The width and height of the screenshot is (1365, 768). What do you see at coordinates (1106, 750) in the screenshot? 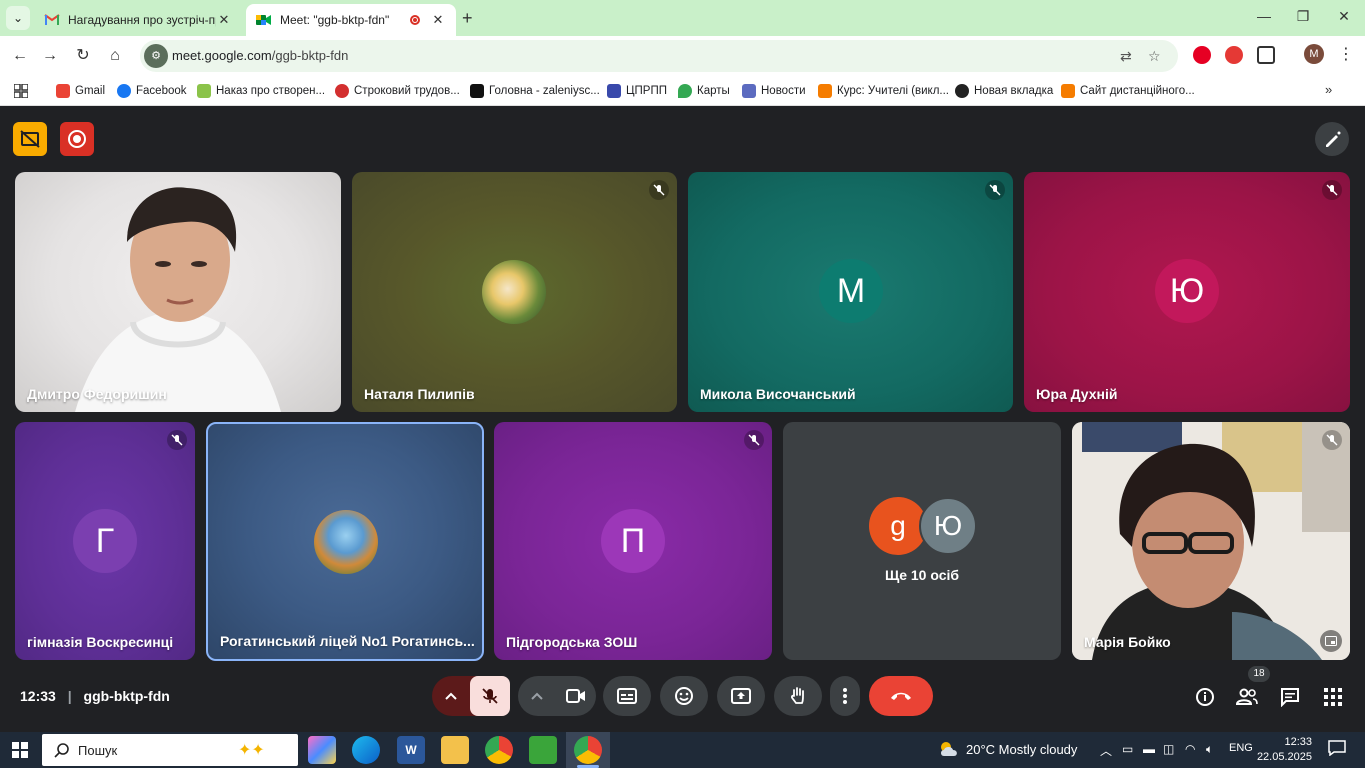
I see `tray-chevron-icon: ︿` at bounding box center [1106, 750].